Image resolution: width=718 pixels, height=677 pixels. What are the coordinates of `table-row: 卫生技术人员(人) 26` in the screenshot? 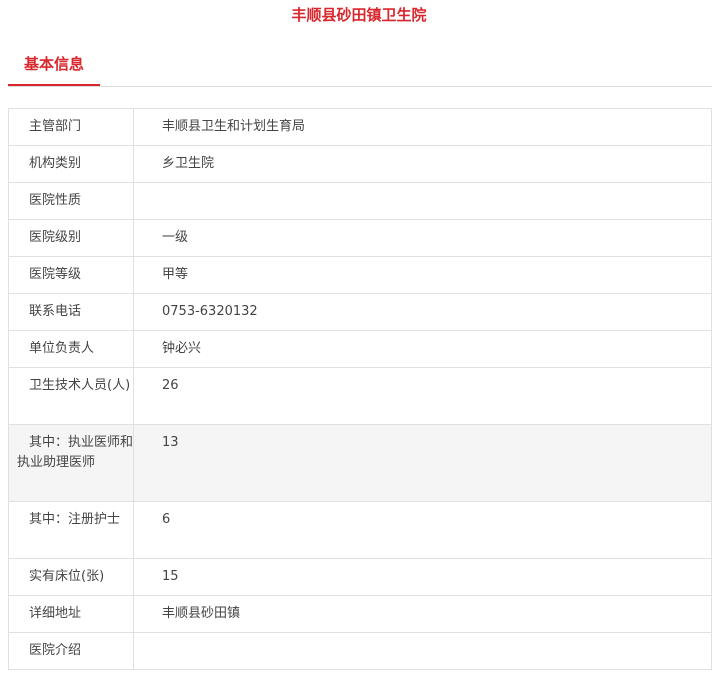 It's located at (360, 396).